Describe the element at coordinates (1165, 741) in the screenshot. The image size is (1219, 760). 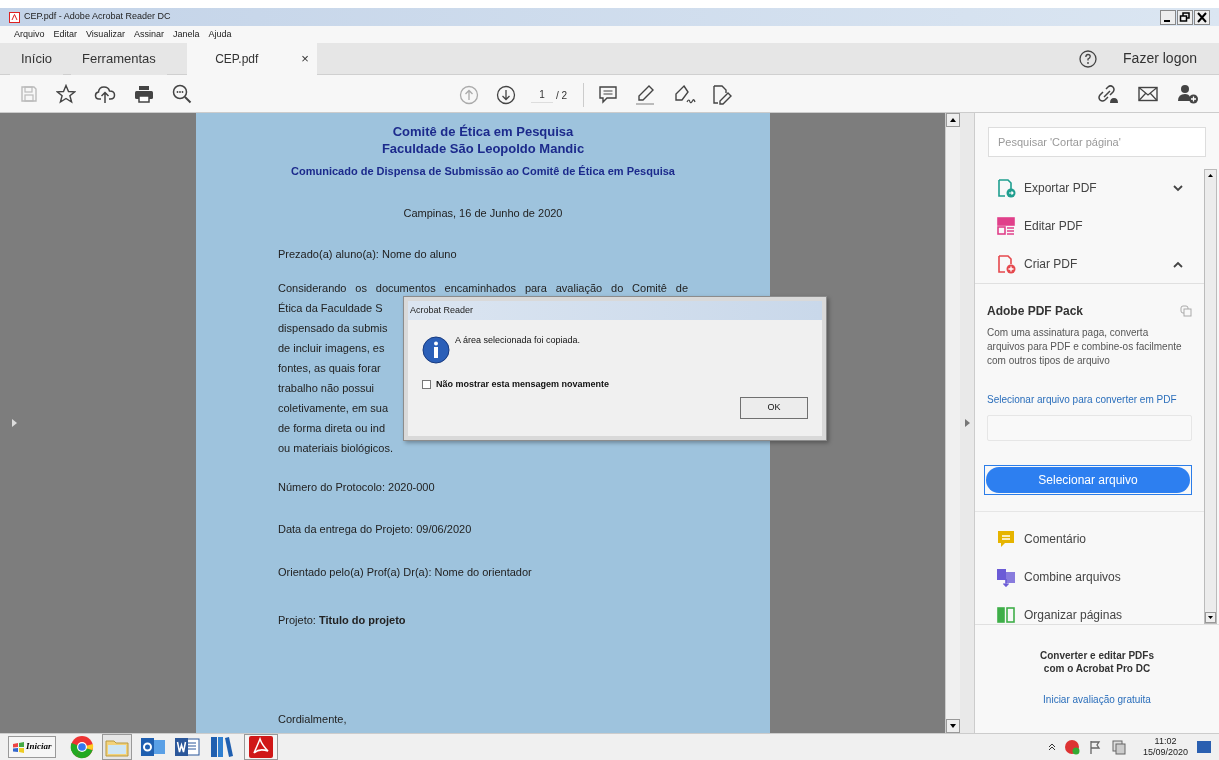
I see `clock-time: 11:02` at that location.